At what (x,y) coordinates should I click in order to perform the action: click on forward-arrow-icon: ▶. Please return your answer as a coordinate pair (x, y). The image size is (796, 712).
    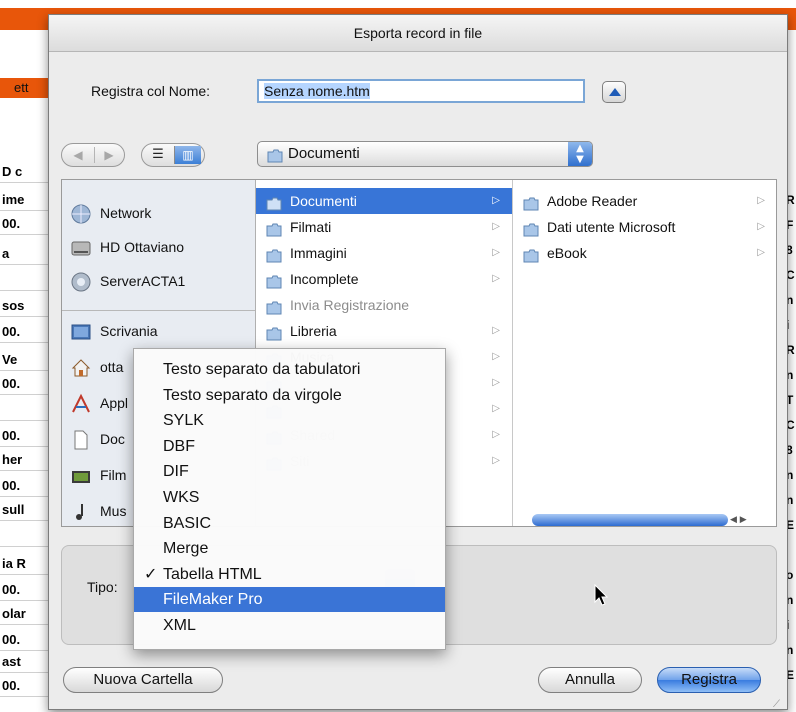
    Looking at the image, I should click on (108, 155).